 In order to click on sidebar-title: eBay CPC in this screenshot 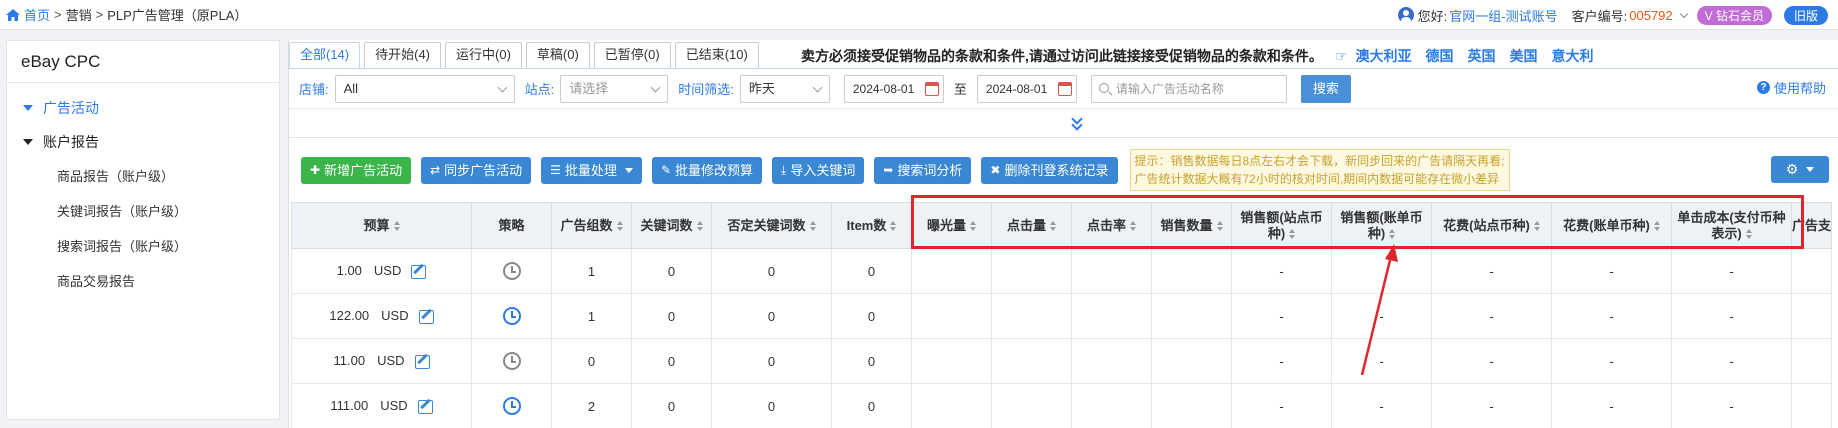, I will do `click(143, 62)`.